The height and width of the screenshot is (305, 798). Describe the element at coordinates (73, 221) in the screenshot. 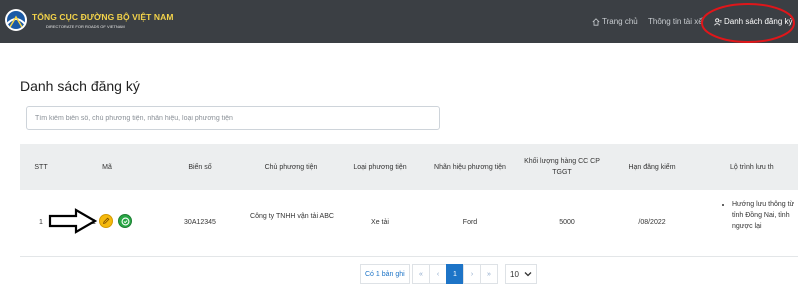

I see `annotation-arrow` at that location.